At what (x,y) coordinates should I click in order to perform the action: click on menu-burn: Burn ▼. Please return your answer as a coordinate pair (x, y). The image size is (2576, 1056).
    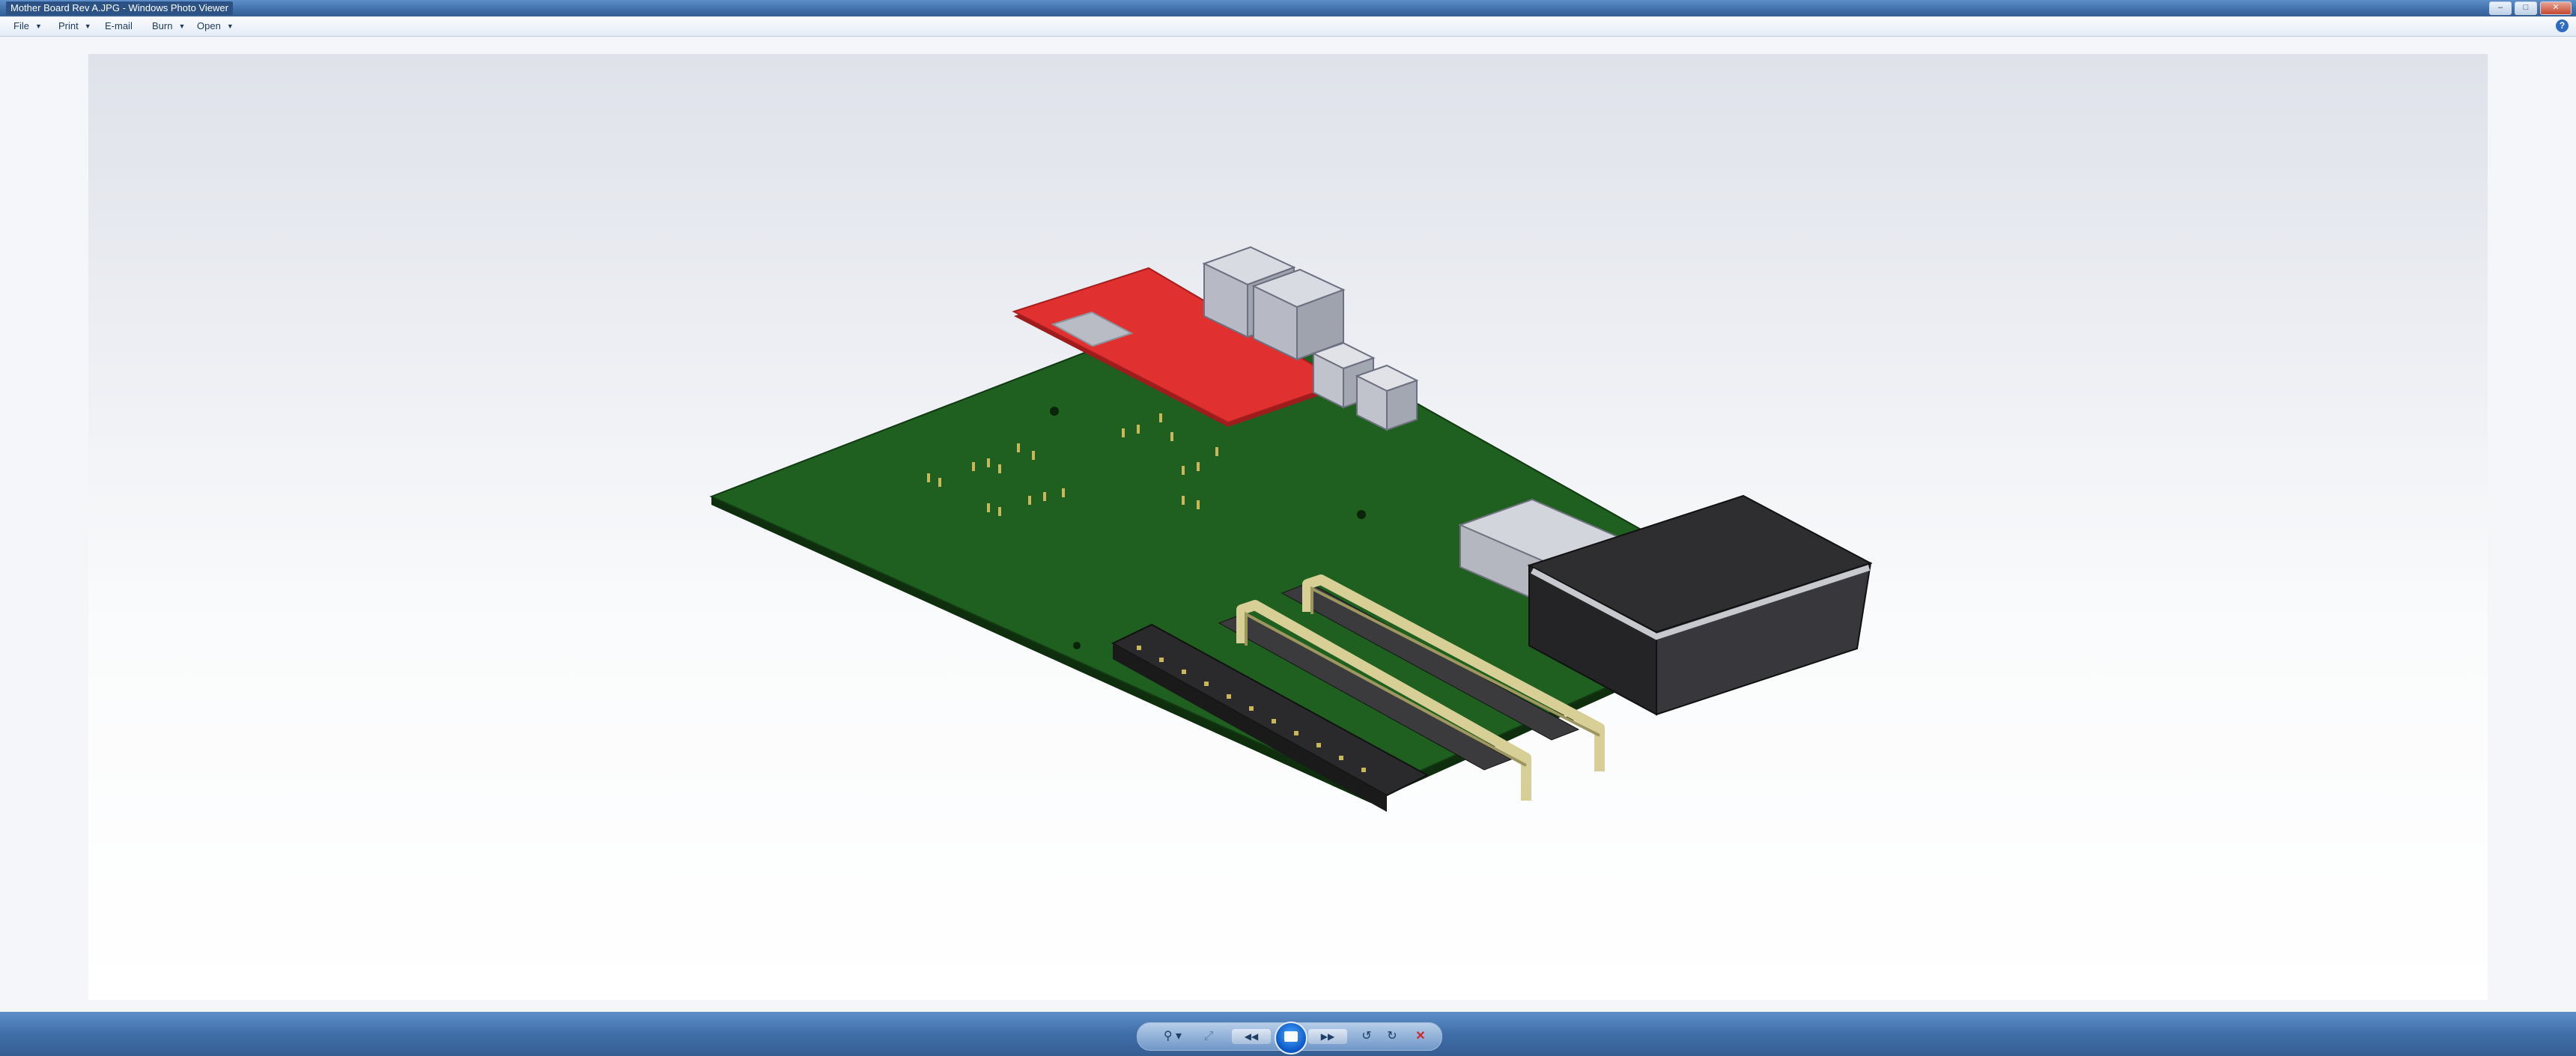
    Looking at the image, I should click on (168, 26).